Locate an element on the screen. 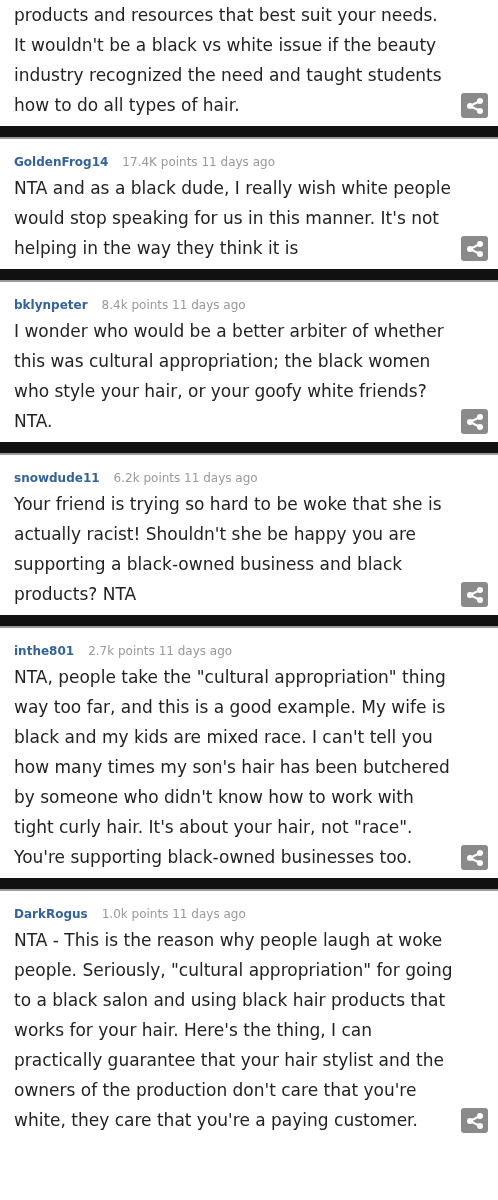 The image size is (498, 1200). username: inthe801 is located at coordinates (44, 651).